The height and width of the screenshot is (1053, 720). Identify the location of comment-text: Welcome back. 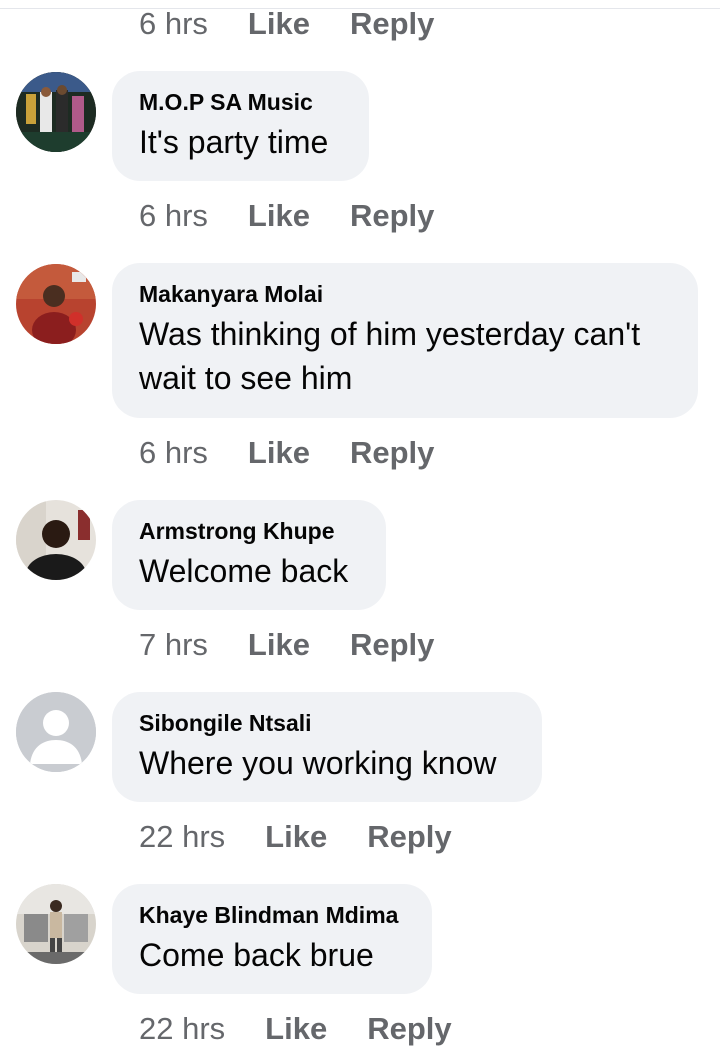
(244, 571).